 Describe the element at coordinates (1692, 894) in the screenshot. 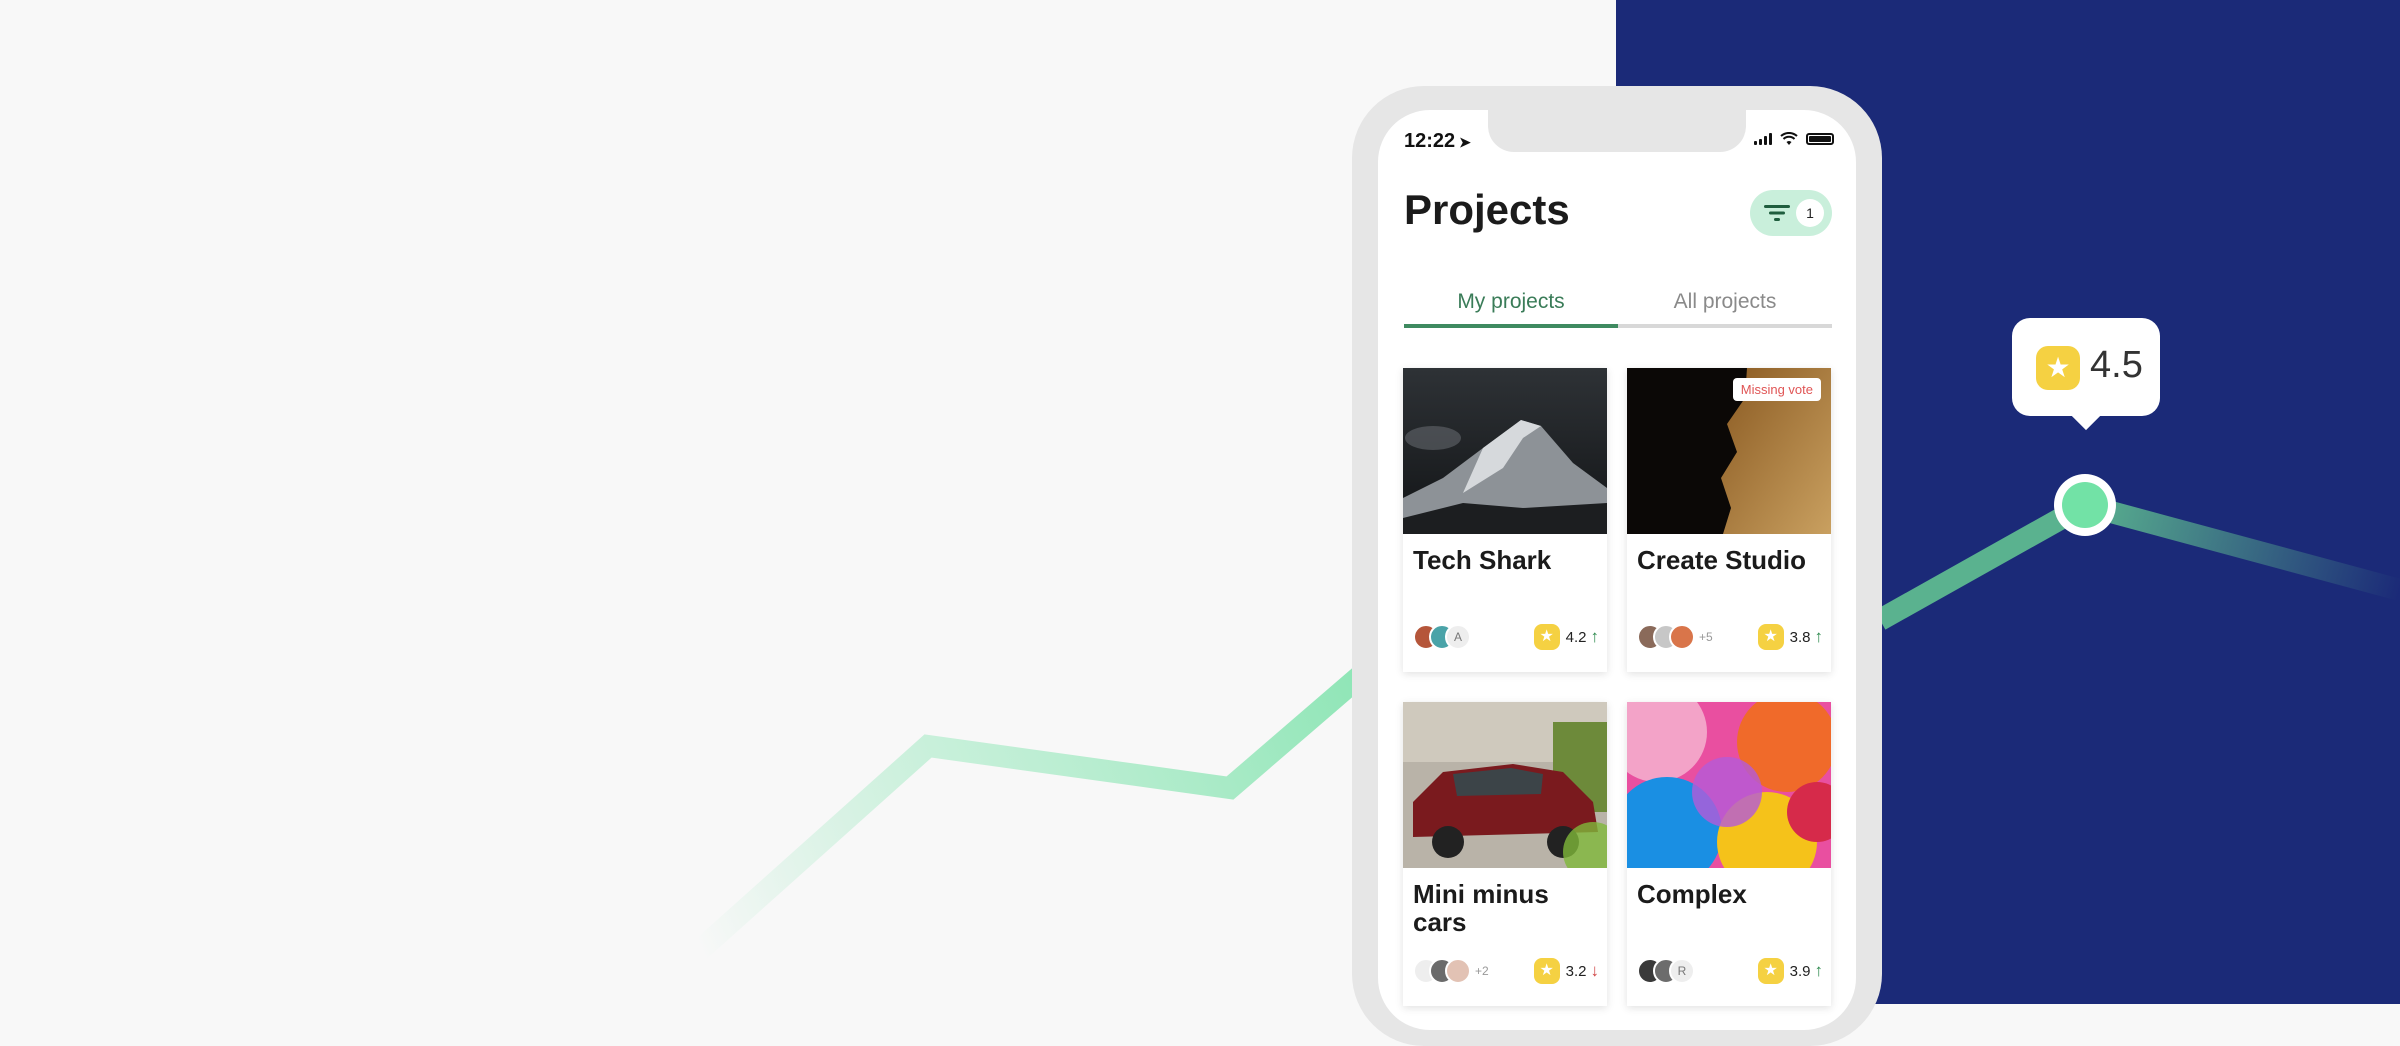

I see `project-name: Complex` at that location.